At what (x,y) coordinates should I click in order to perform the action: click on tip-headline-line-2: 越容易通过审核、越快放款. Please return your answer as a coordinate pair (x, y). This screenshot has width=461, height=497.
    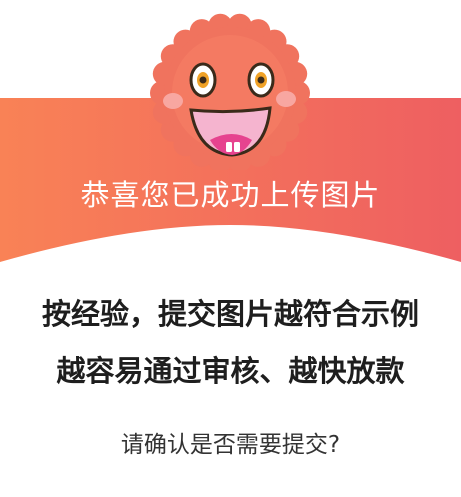
    Looking at the image, I should click on (230, 371).